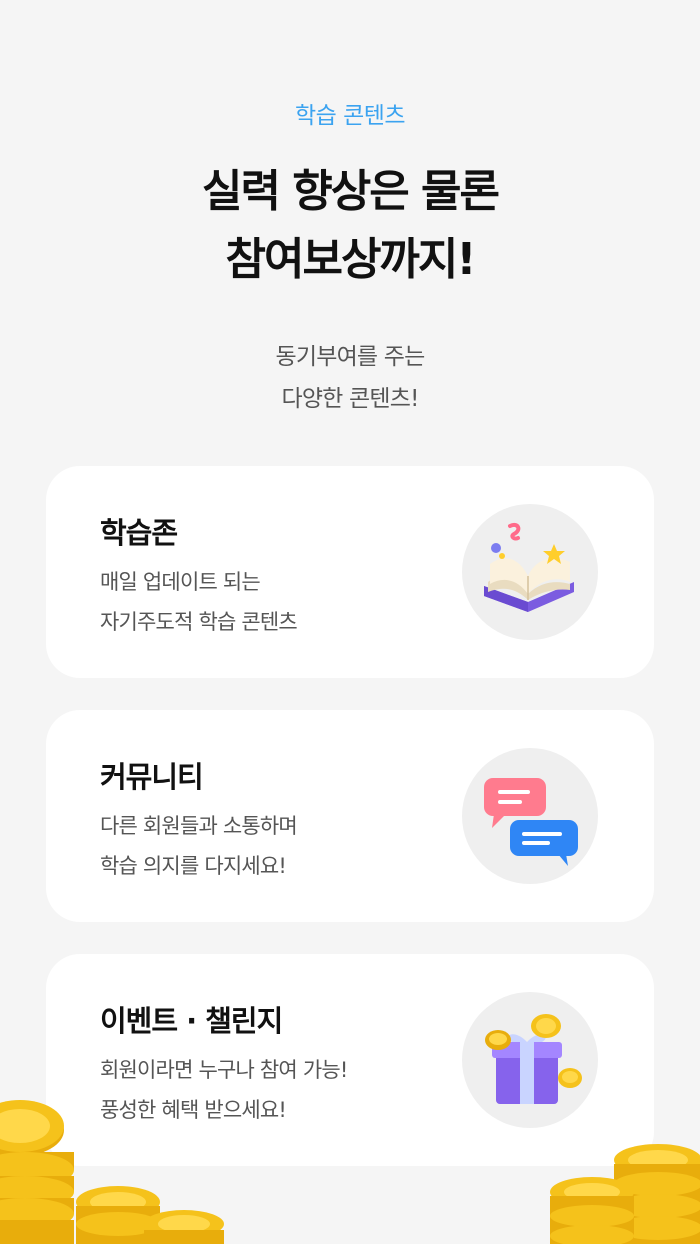 This screenshot has height=1244, width=700. What do you see at coordinates (350, 226) in the screenshot?
I see `page-headline: 실력 향상은 물론 참여보상까지!` at bounding box center [350, 226].